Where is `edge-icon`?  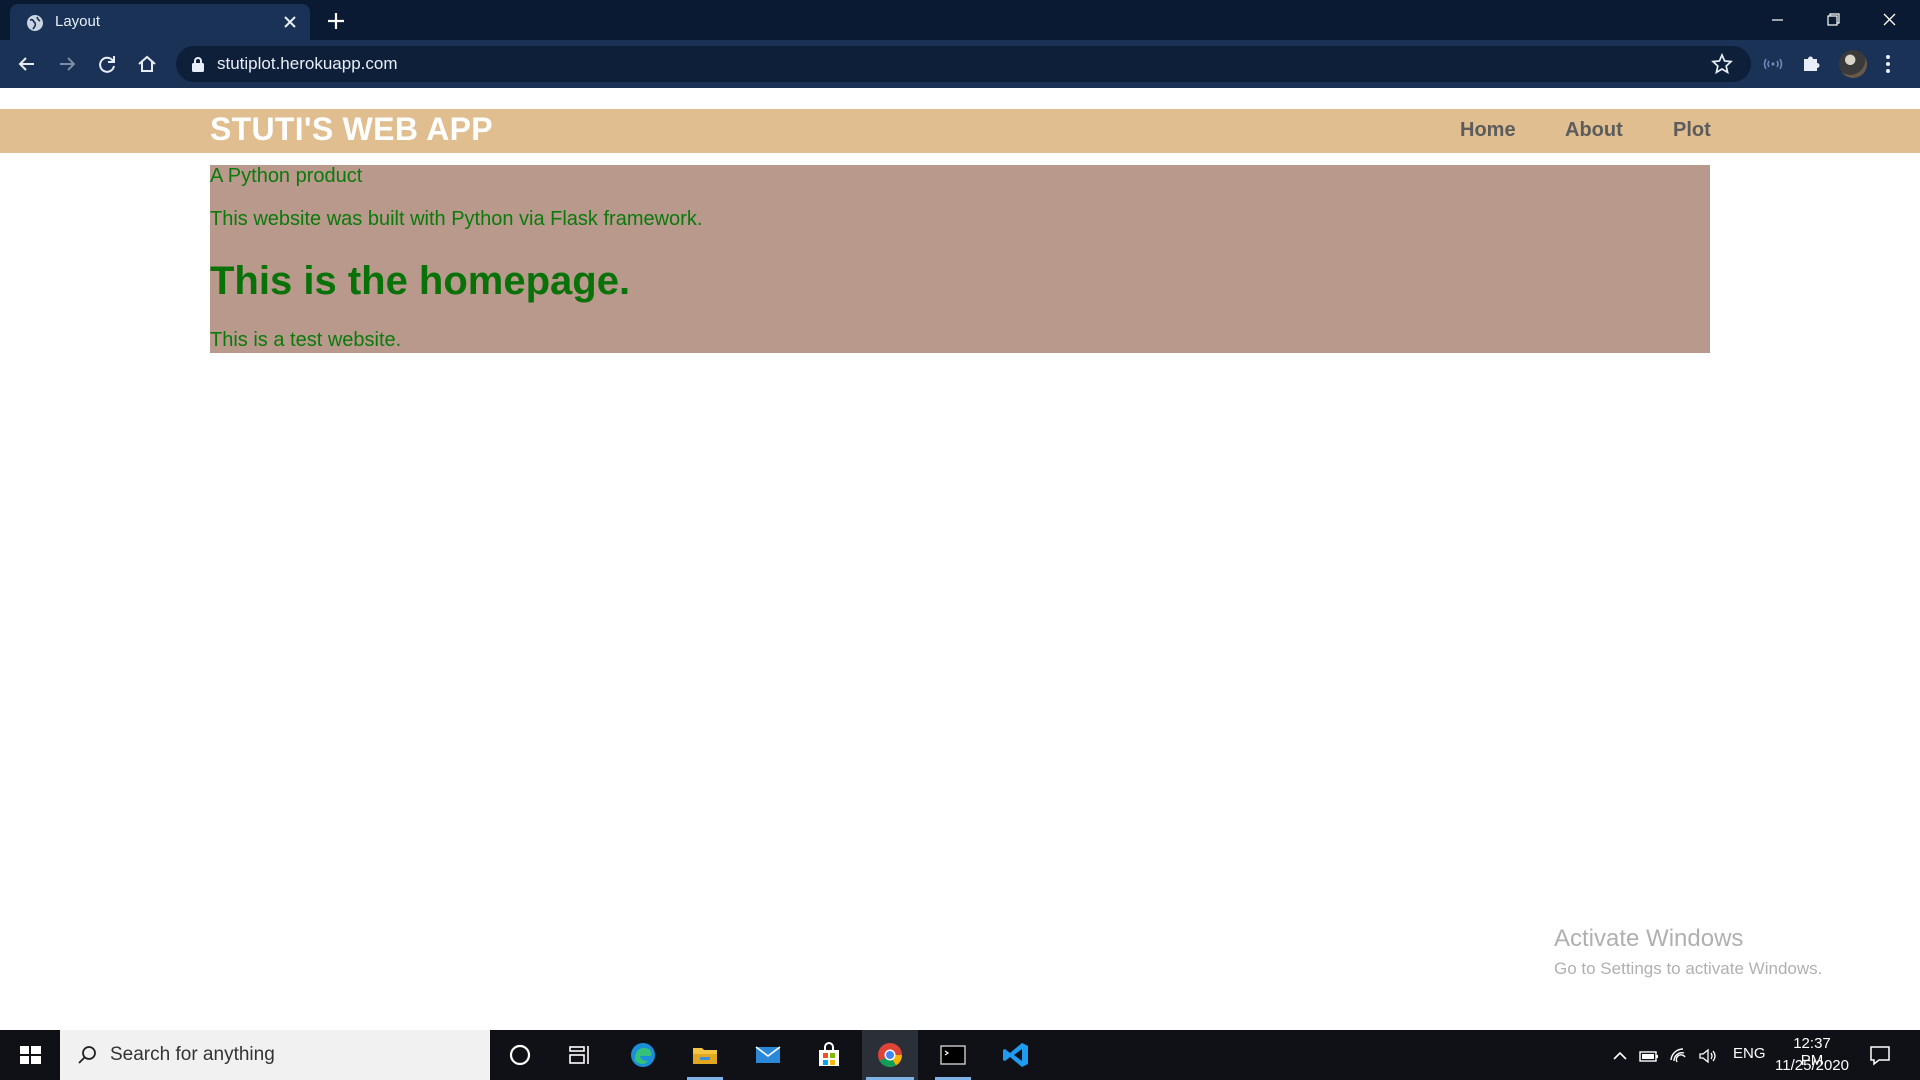
edge-icon is located at coordinates (643, 1055).